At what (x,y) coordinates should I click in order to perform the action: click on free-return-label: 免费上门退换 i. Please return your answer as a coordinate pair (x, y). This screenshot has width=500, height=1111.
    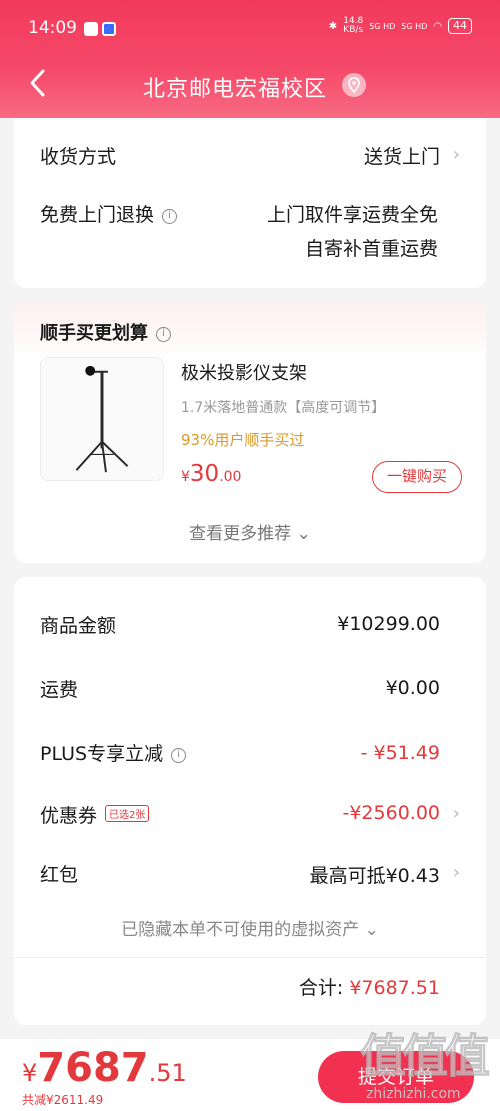
    Looking at the image, I should click on (109, 213).